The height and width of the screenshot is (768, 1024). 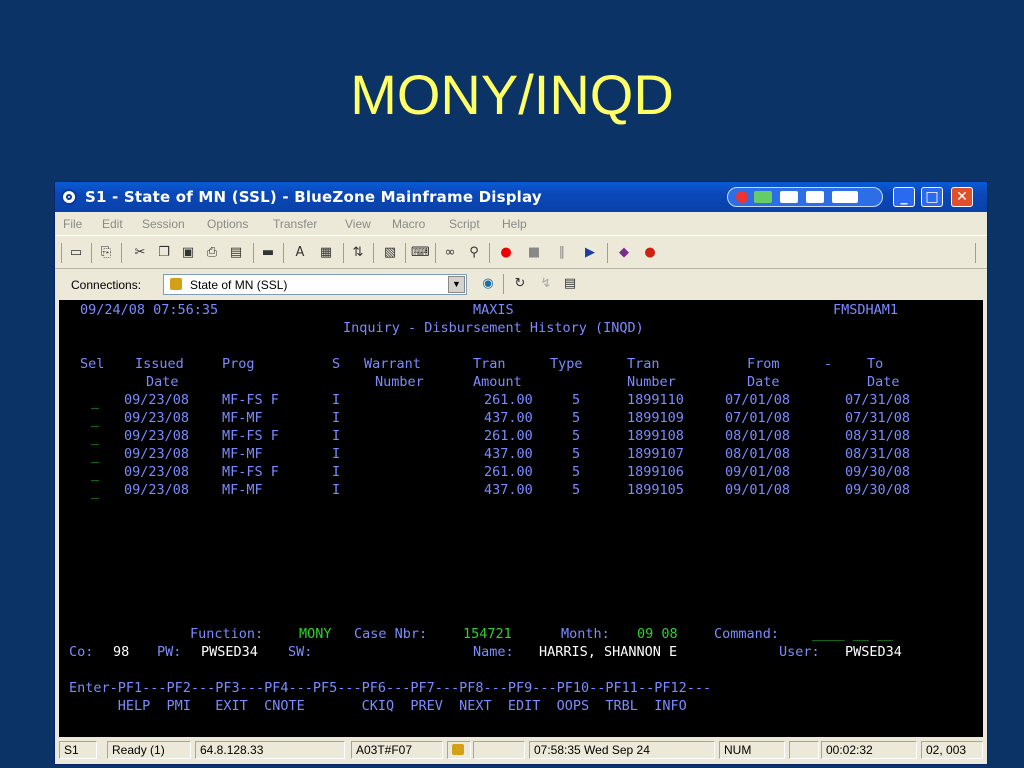 I want to click on book-icon: ◆, so click(x=624, y=253).